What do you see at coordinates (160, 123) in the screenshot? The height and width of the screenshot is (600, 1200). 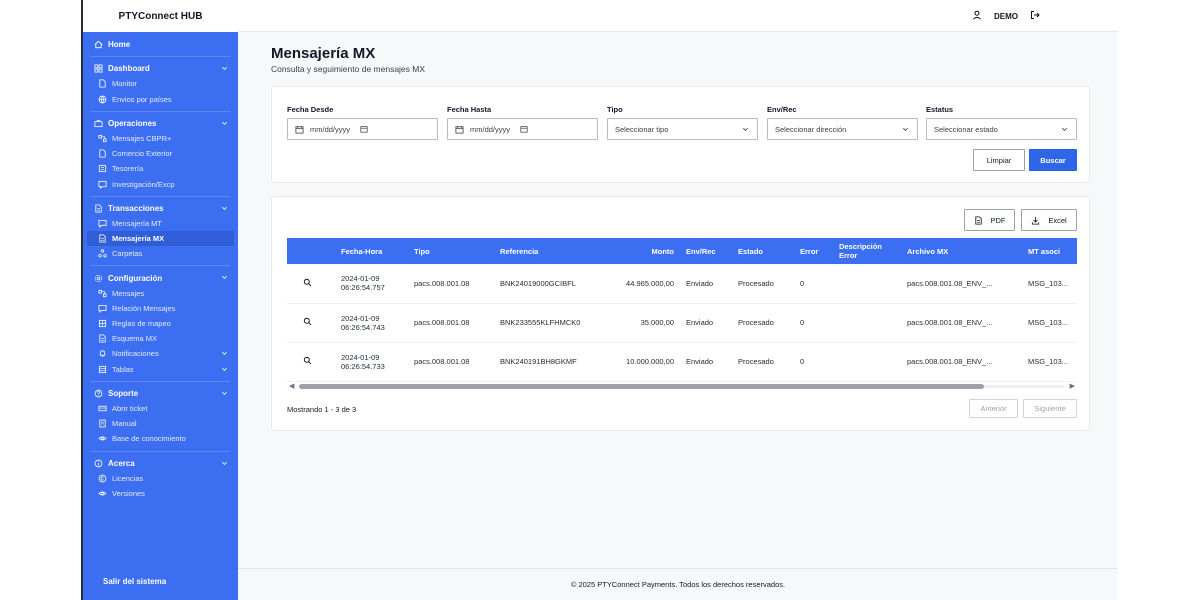 I see `sidebar-section-operaciones: Operaciones` at bounding box center [160, 123].